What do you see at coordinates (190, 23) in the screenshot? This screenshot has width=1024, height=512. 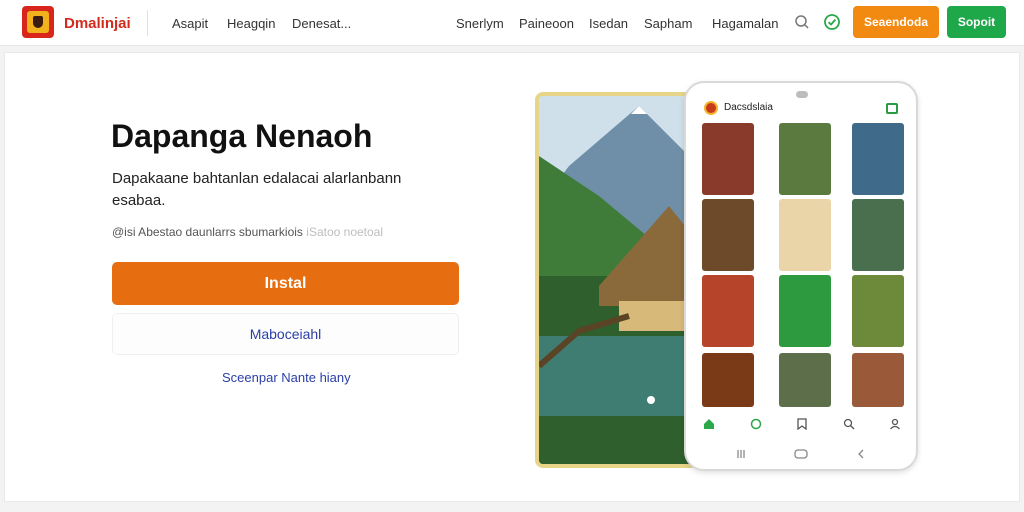 I see `nav-link-1: Asapit` at bounding box center [190, 23].